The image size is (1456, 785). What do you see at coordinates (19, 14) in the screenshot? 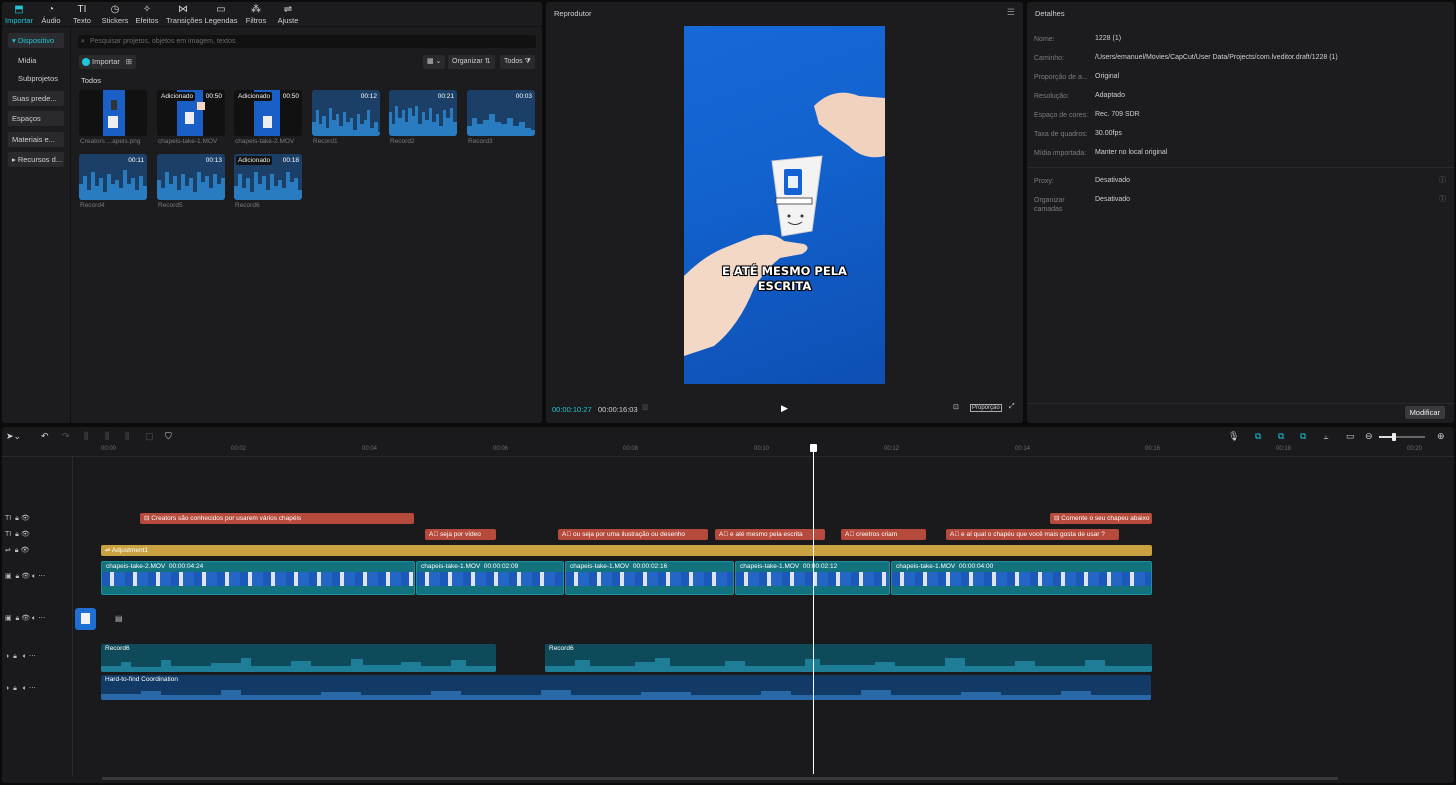
I see `tab-importar: ⬒ Importar` at bounding box center [19, 14].